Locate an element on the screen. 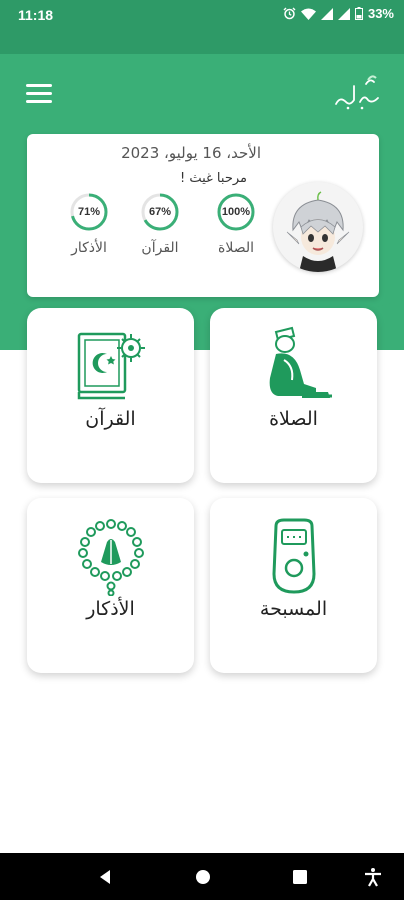  tasbih-counter-icon is located at coordinates (293, 556).